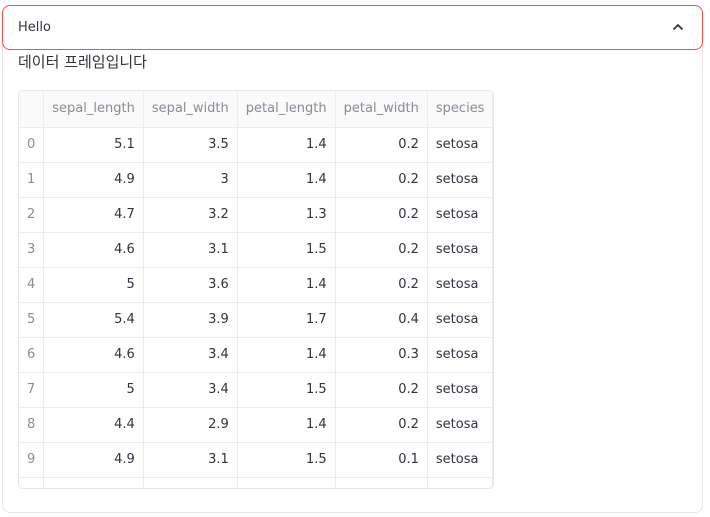  What do you see at coordinates (32, 180) in the screenshot?
I see `row-index: 1` at bounding box center [32, 180].